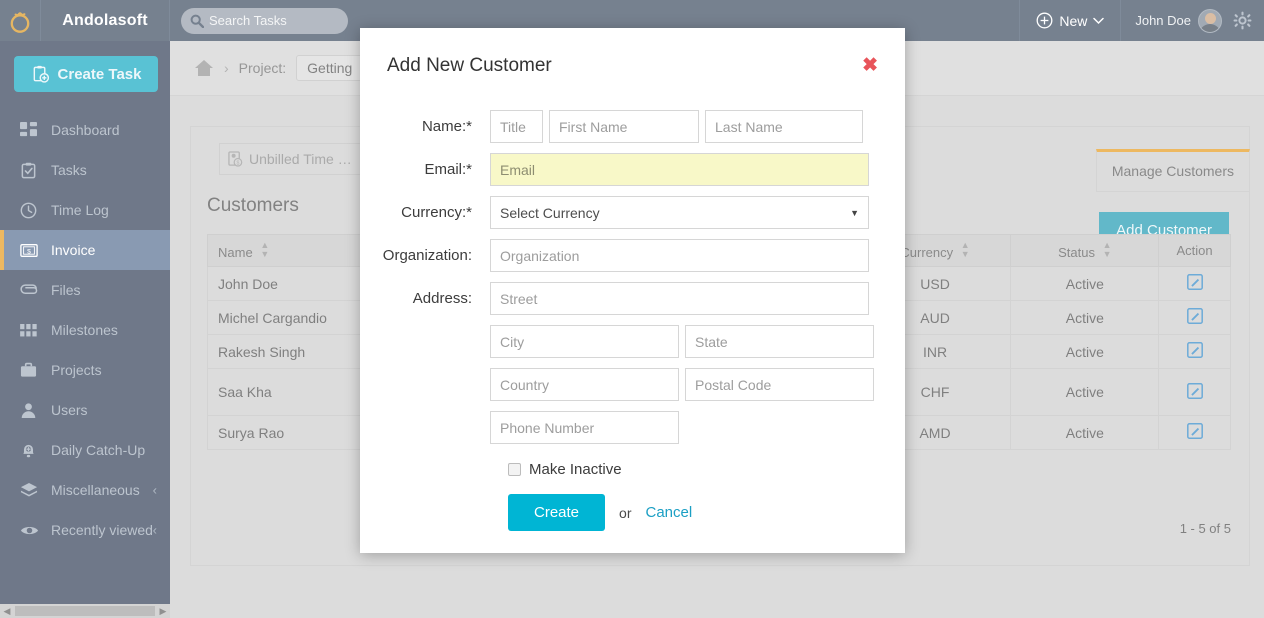 The width and height of the screenshot is (1264, 618). Describe the element at coordinates (1242, 20) in the screenshot. I see `gear-icon` at that location.